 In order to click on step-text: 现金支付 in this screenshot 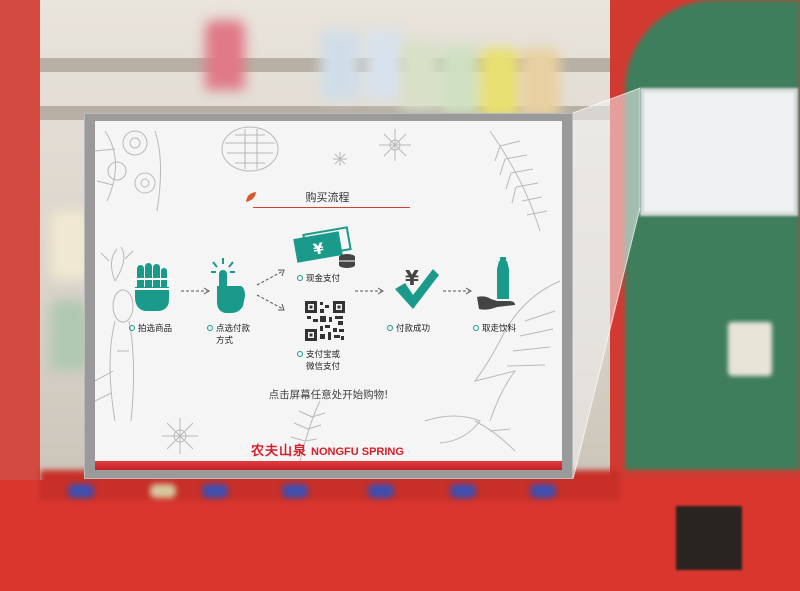, I will do `click(323, 279)`.